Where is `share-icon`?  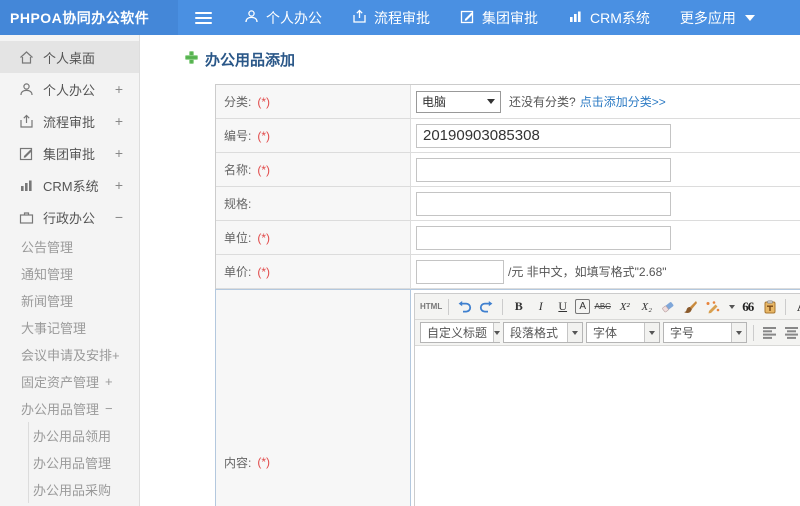 share-icon is located at coordinates (359, 18).